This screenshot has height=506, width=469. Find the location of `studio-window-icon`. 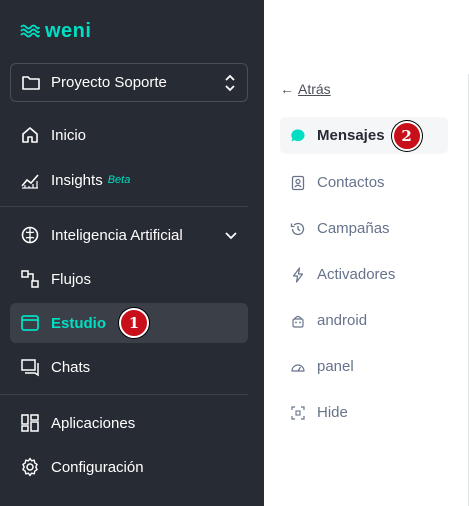

studio-window-icon is located at coordinates (30, 323).